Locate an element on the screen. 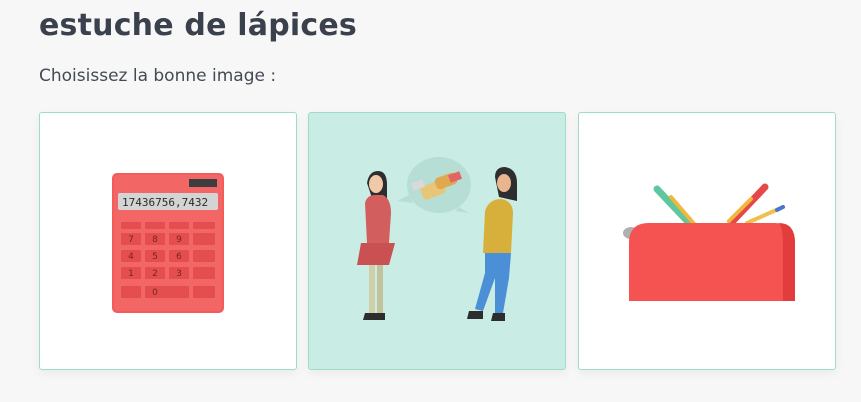 This screenshot has width=861, height=402. calc-key-4: 4 is located at coordinates (131, 257).